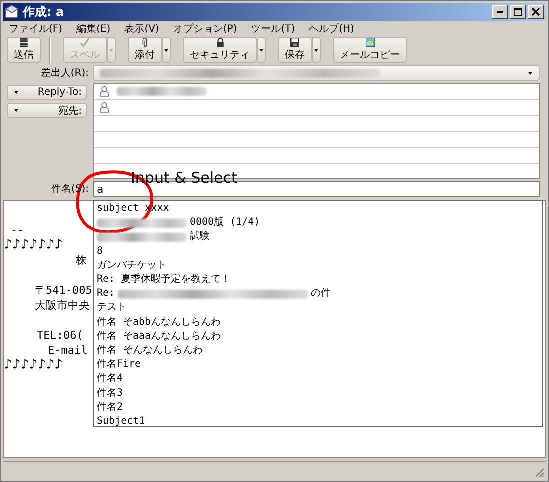 This screenshot has height=482, width=549. Describe the element at coordinates (130, 266) in the screenshot. I see `suggestion-item: ガンバチケット` at that location.